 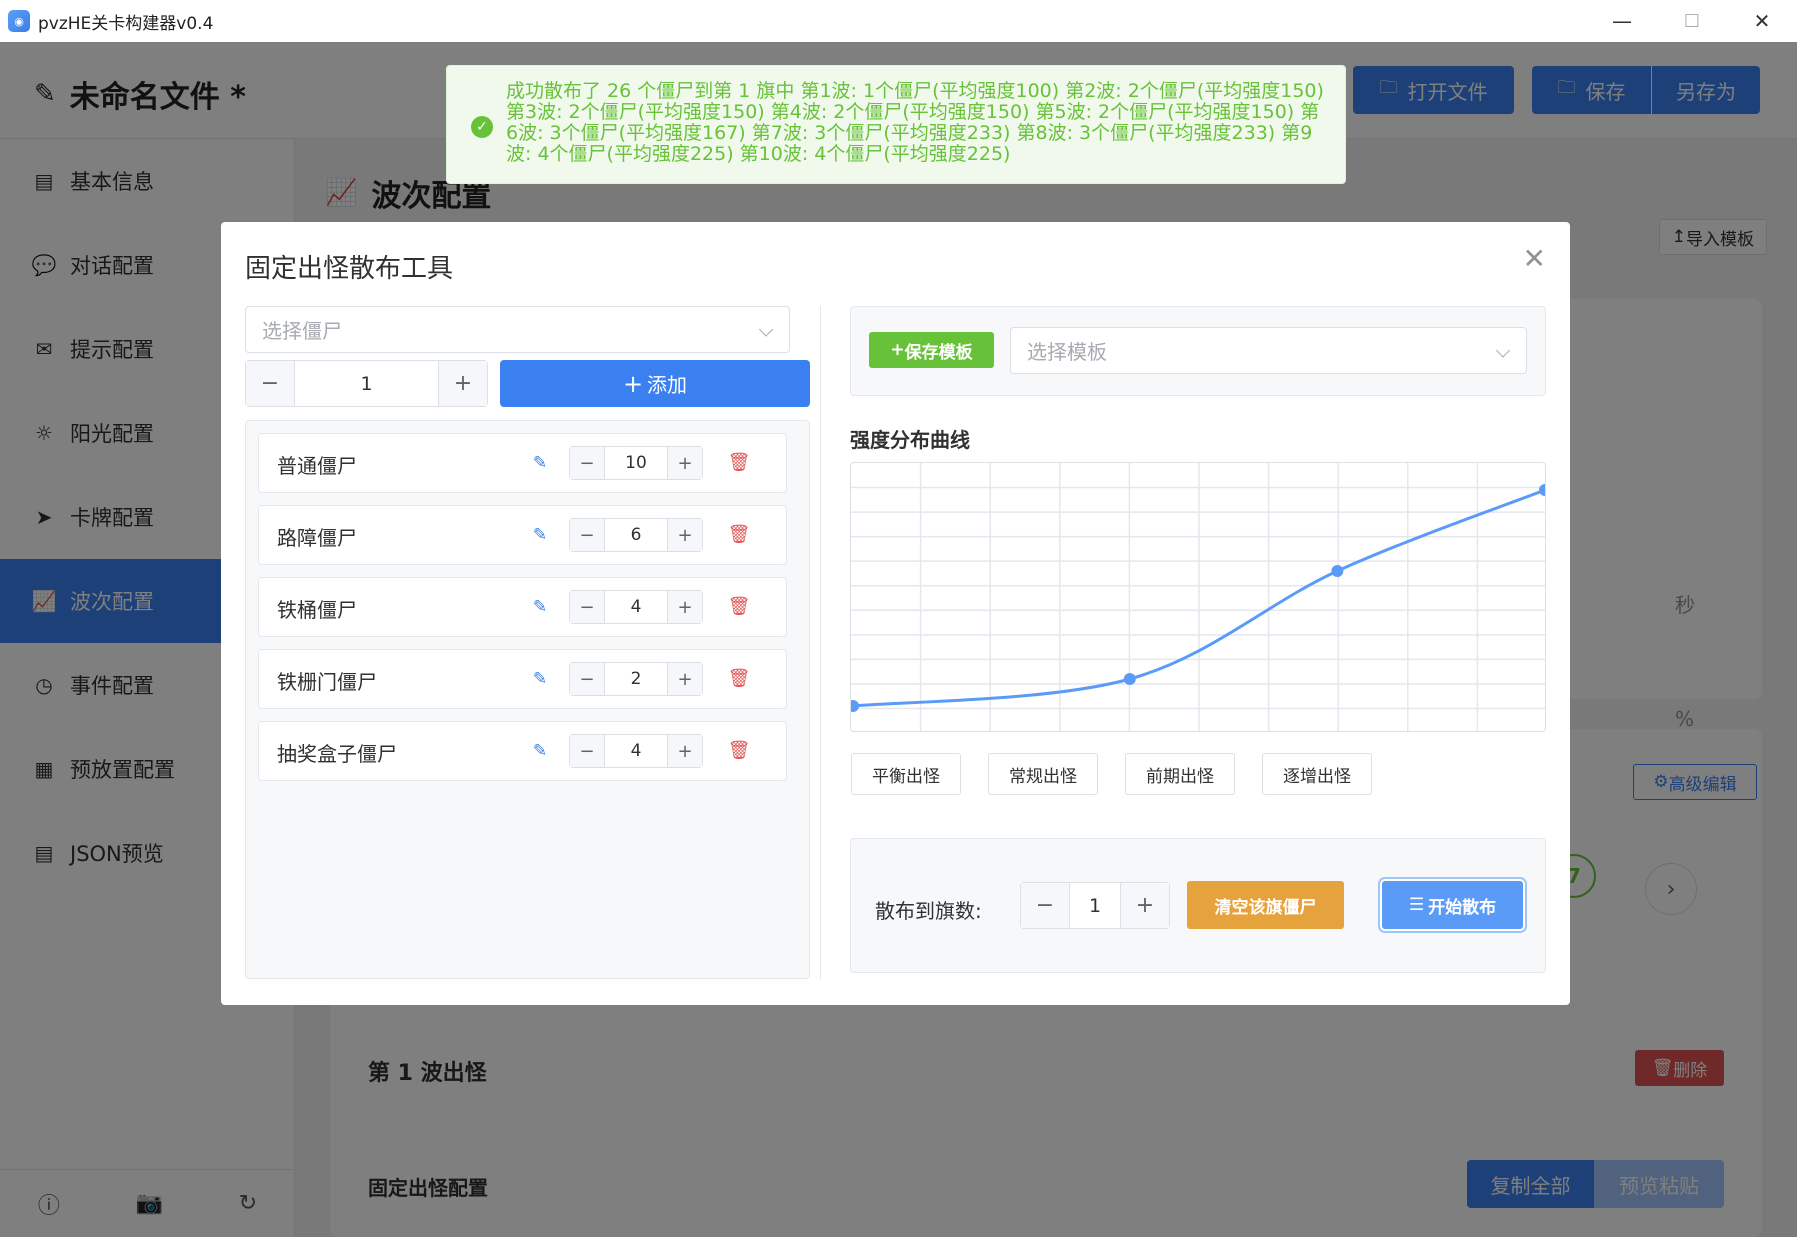 I want to click on zombie-list: 普通僵尸 ✎ − 10 + 🗑 路障僵尸 ✎ − 6 + 🗑 铁桶僵尸 ✎ −, so click(x=527, y=699).